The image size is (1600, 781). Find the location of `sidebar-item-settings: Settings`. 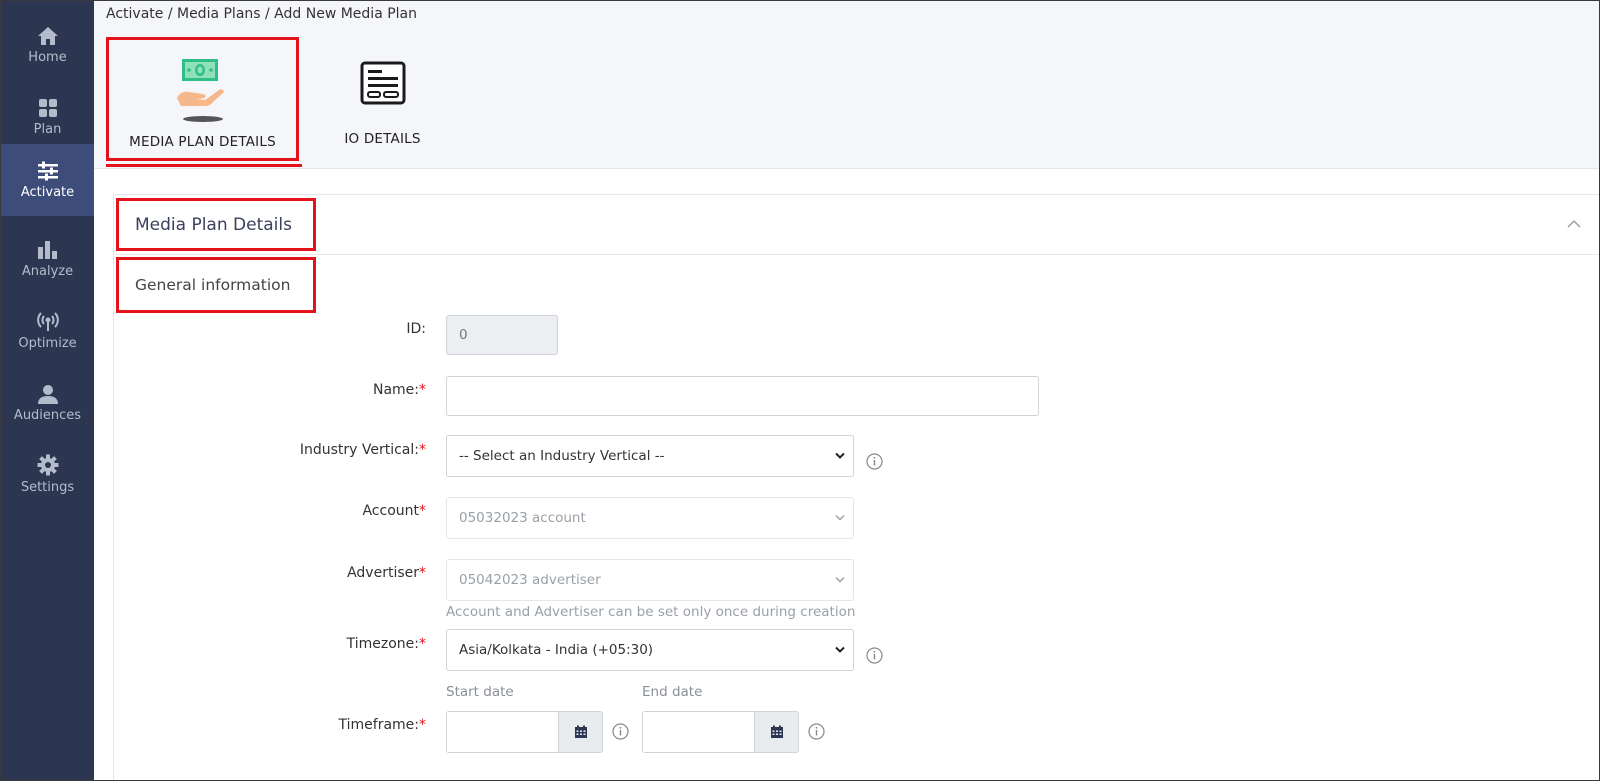

sidebar-item-settings: Settings is located at coordinates (47, 474).